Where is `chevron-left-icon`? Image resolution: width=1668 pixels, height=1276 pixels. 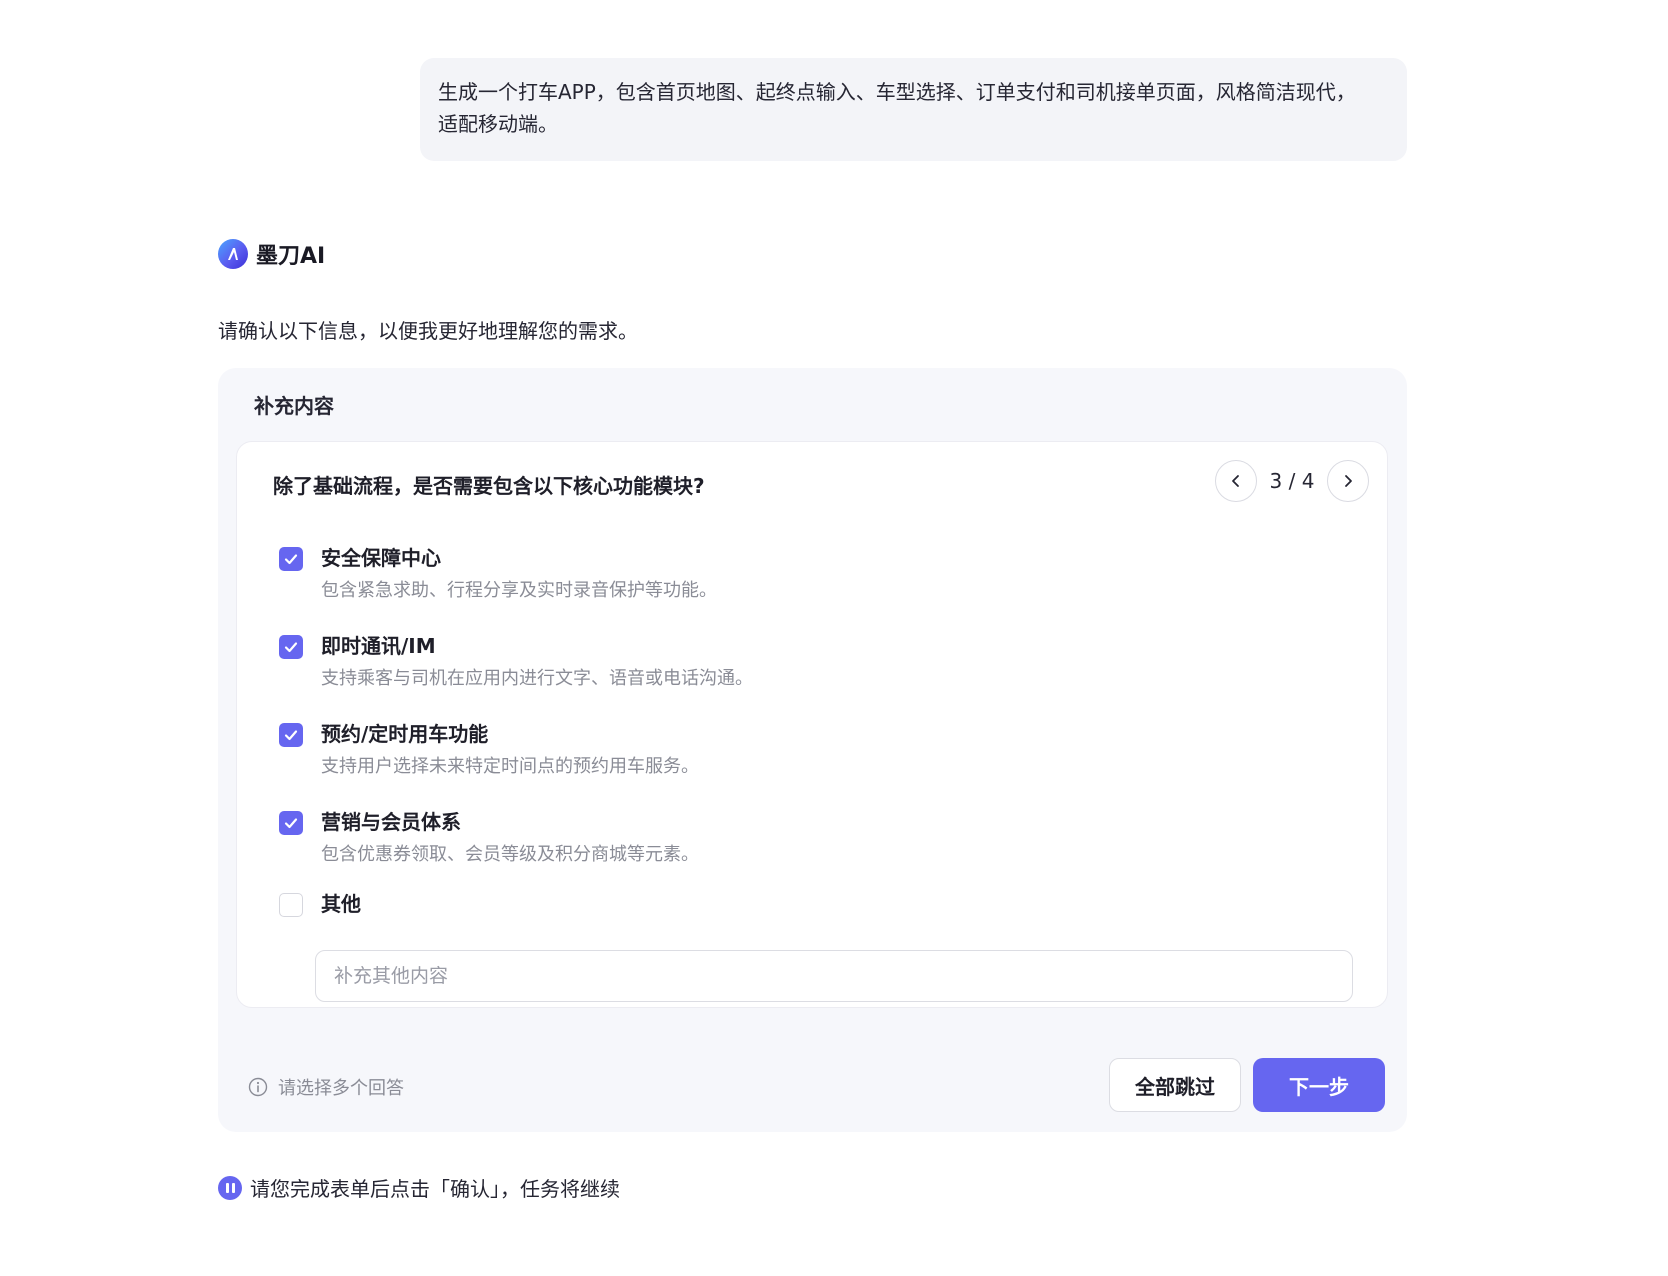
chevron-left-icon is located at coordinates (1235, 481).